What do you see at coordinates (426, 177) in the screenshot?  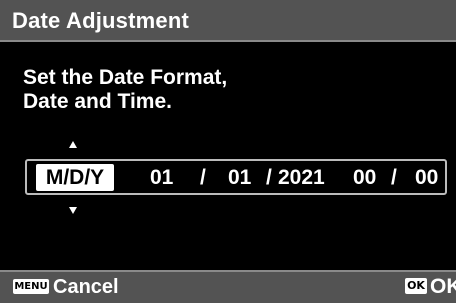 I see `minute-field: 00` at bounding box center [426, 177].